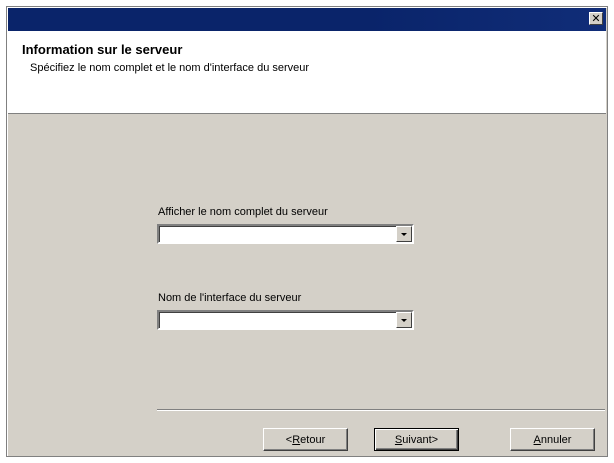 The width and height of the screenshot is (614, 463). I want to click on interface-name-label: Nom de l'interface du serveur, so click(230, 298).